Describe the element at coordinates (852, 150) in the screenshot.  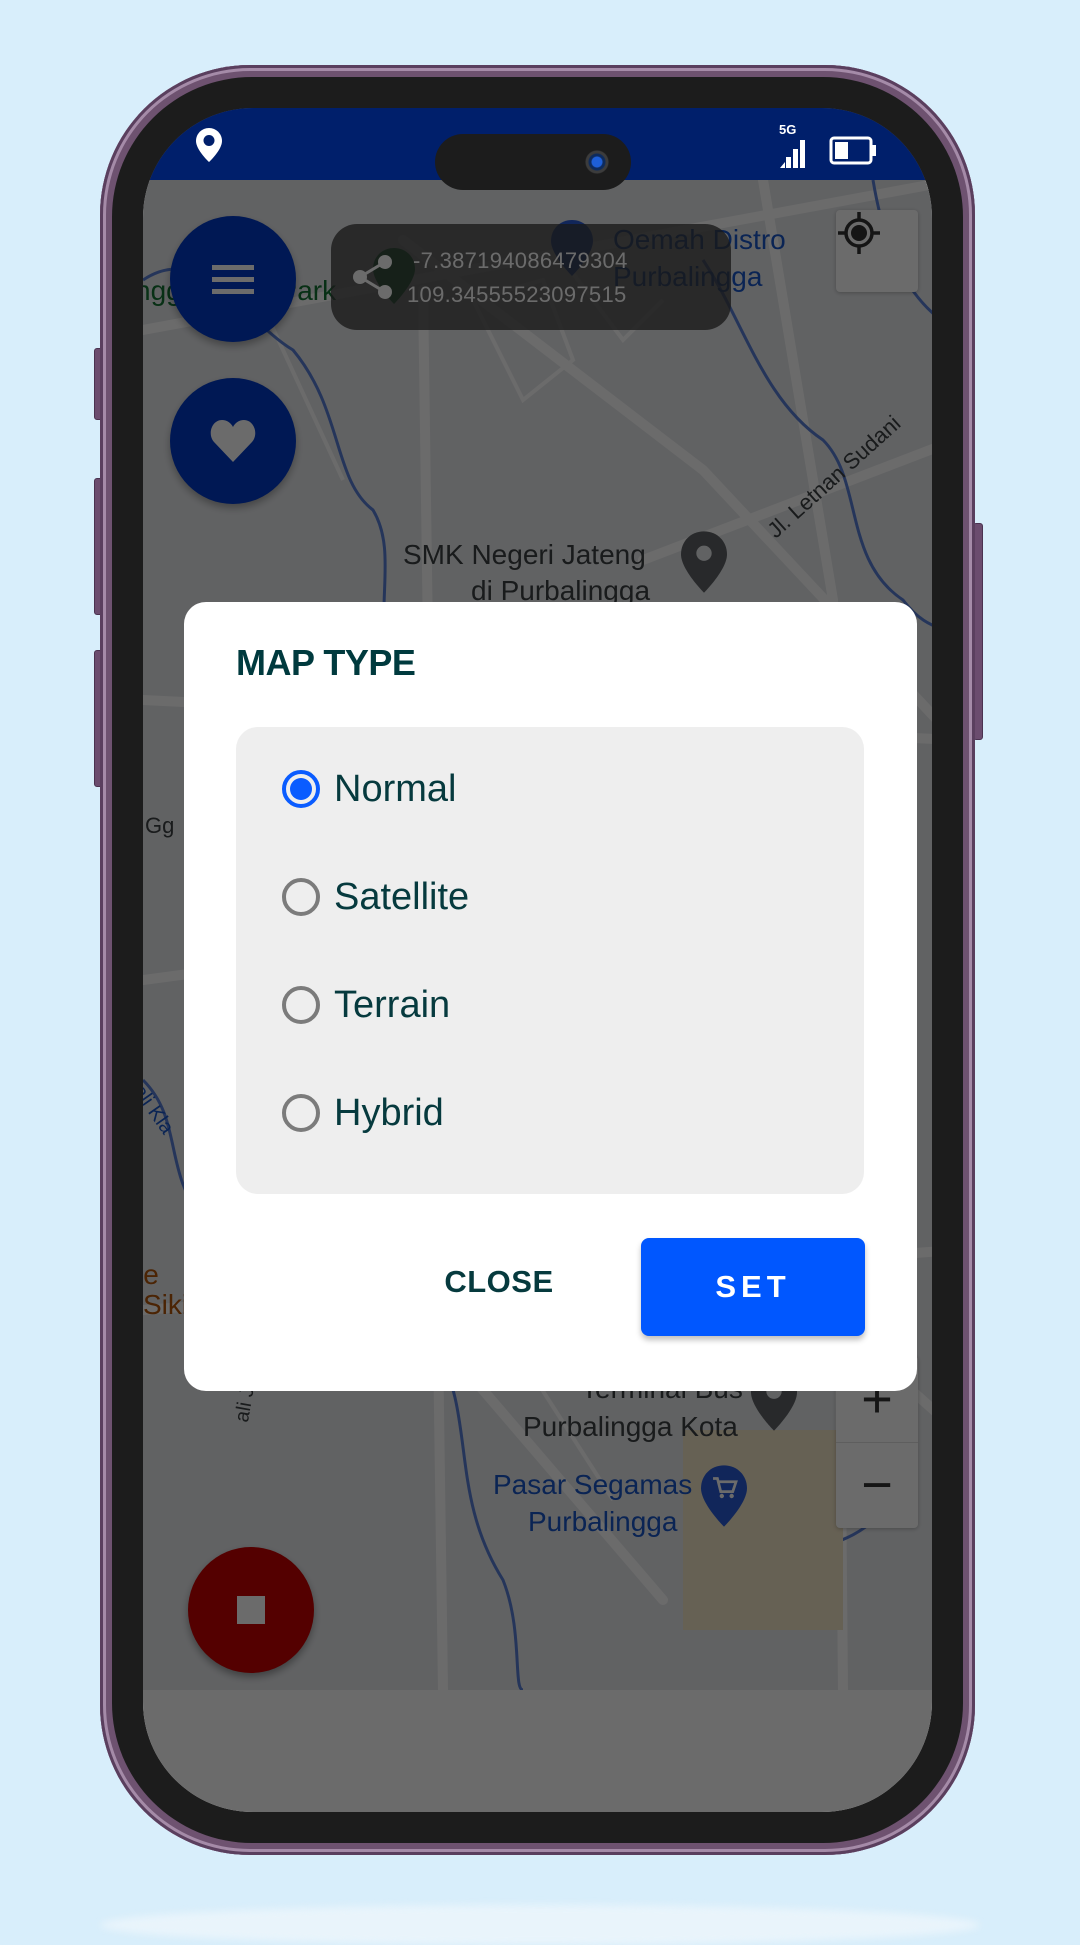
I see `battery-icon` at that location.